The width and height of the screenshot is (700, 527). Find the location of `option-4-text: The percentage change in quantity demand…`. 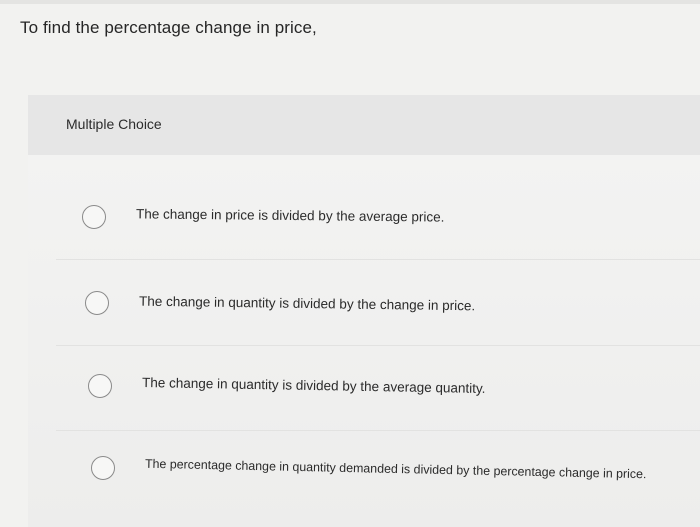

option-4-text: The percentage change in quantity demand… is located at coordinates (396, 469).